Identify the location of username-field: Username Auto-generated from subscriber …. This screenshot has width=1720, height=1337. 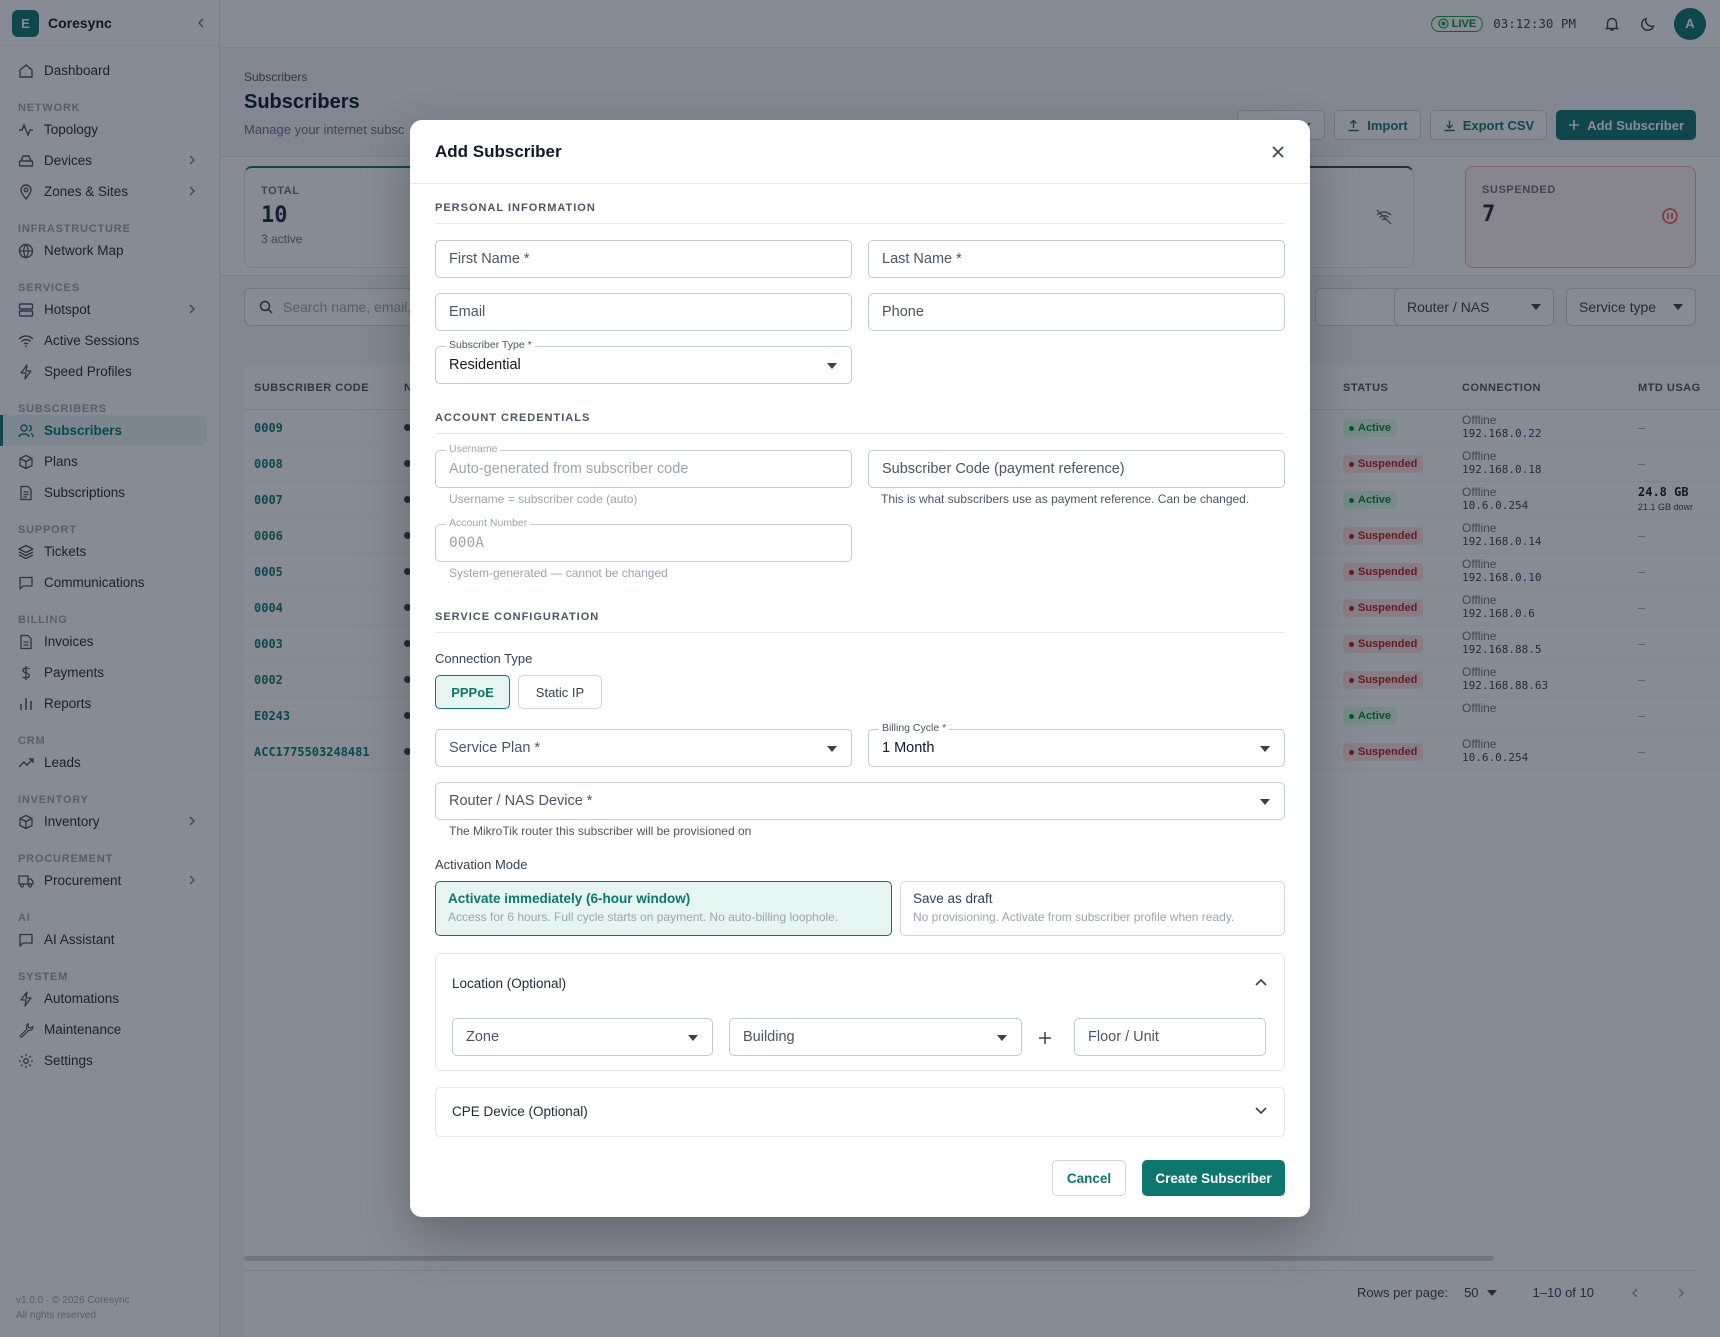
(643, 465).